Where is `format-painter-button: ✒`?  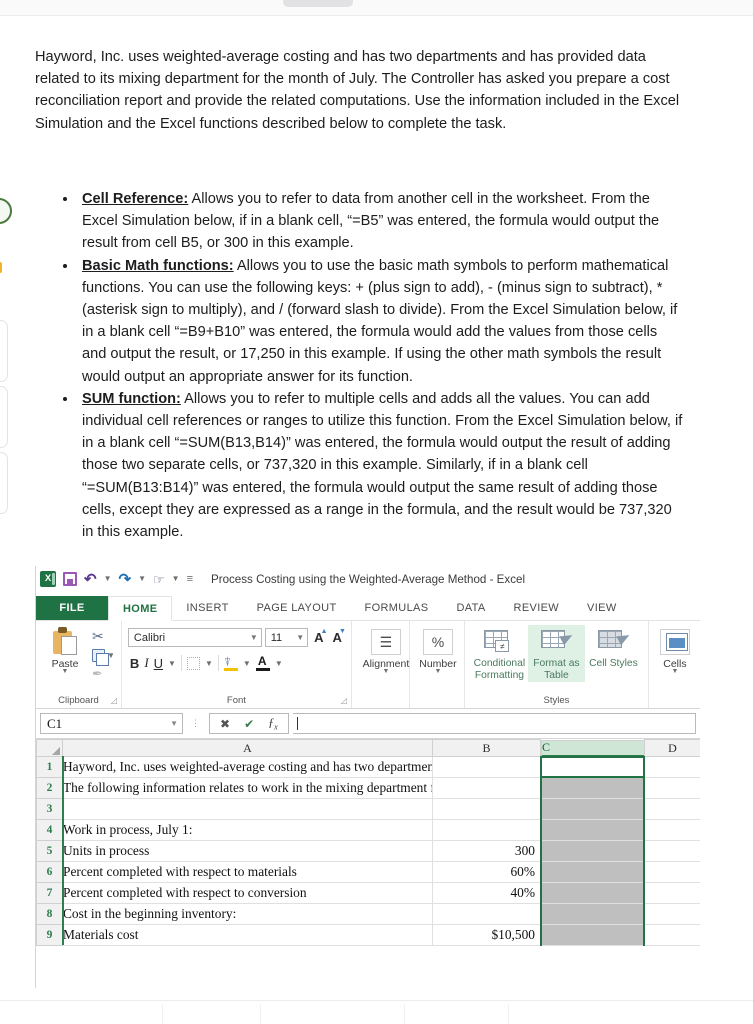 format-painter-button: ✒ is located at coordinates (103, 674).